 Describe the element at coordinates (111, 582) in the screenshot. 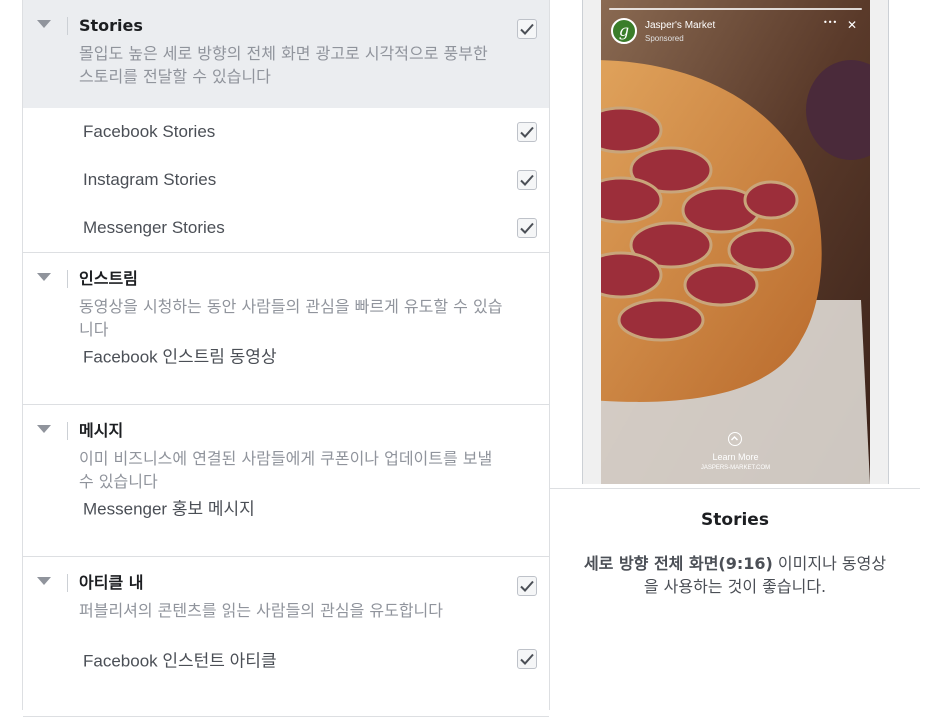

I see `group-title: 아티클 내` at that location.